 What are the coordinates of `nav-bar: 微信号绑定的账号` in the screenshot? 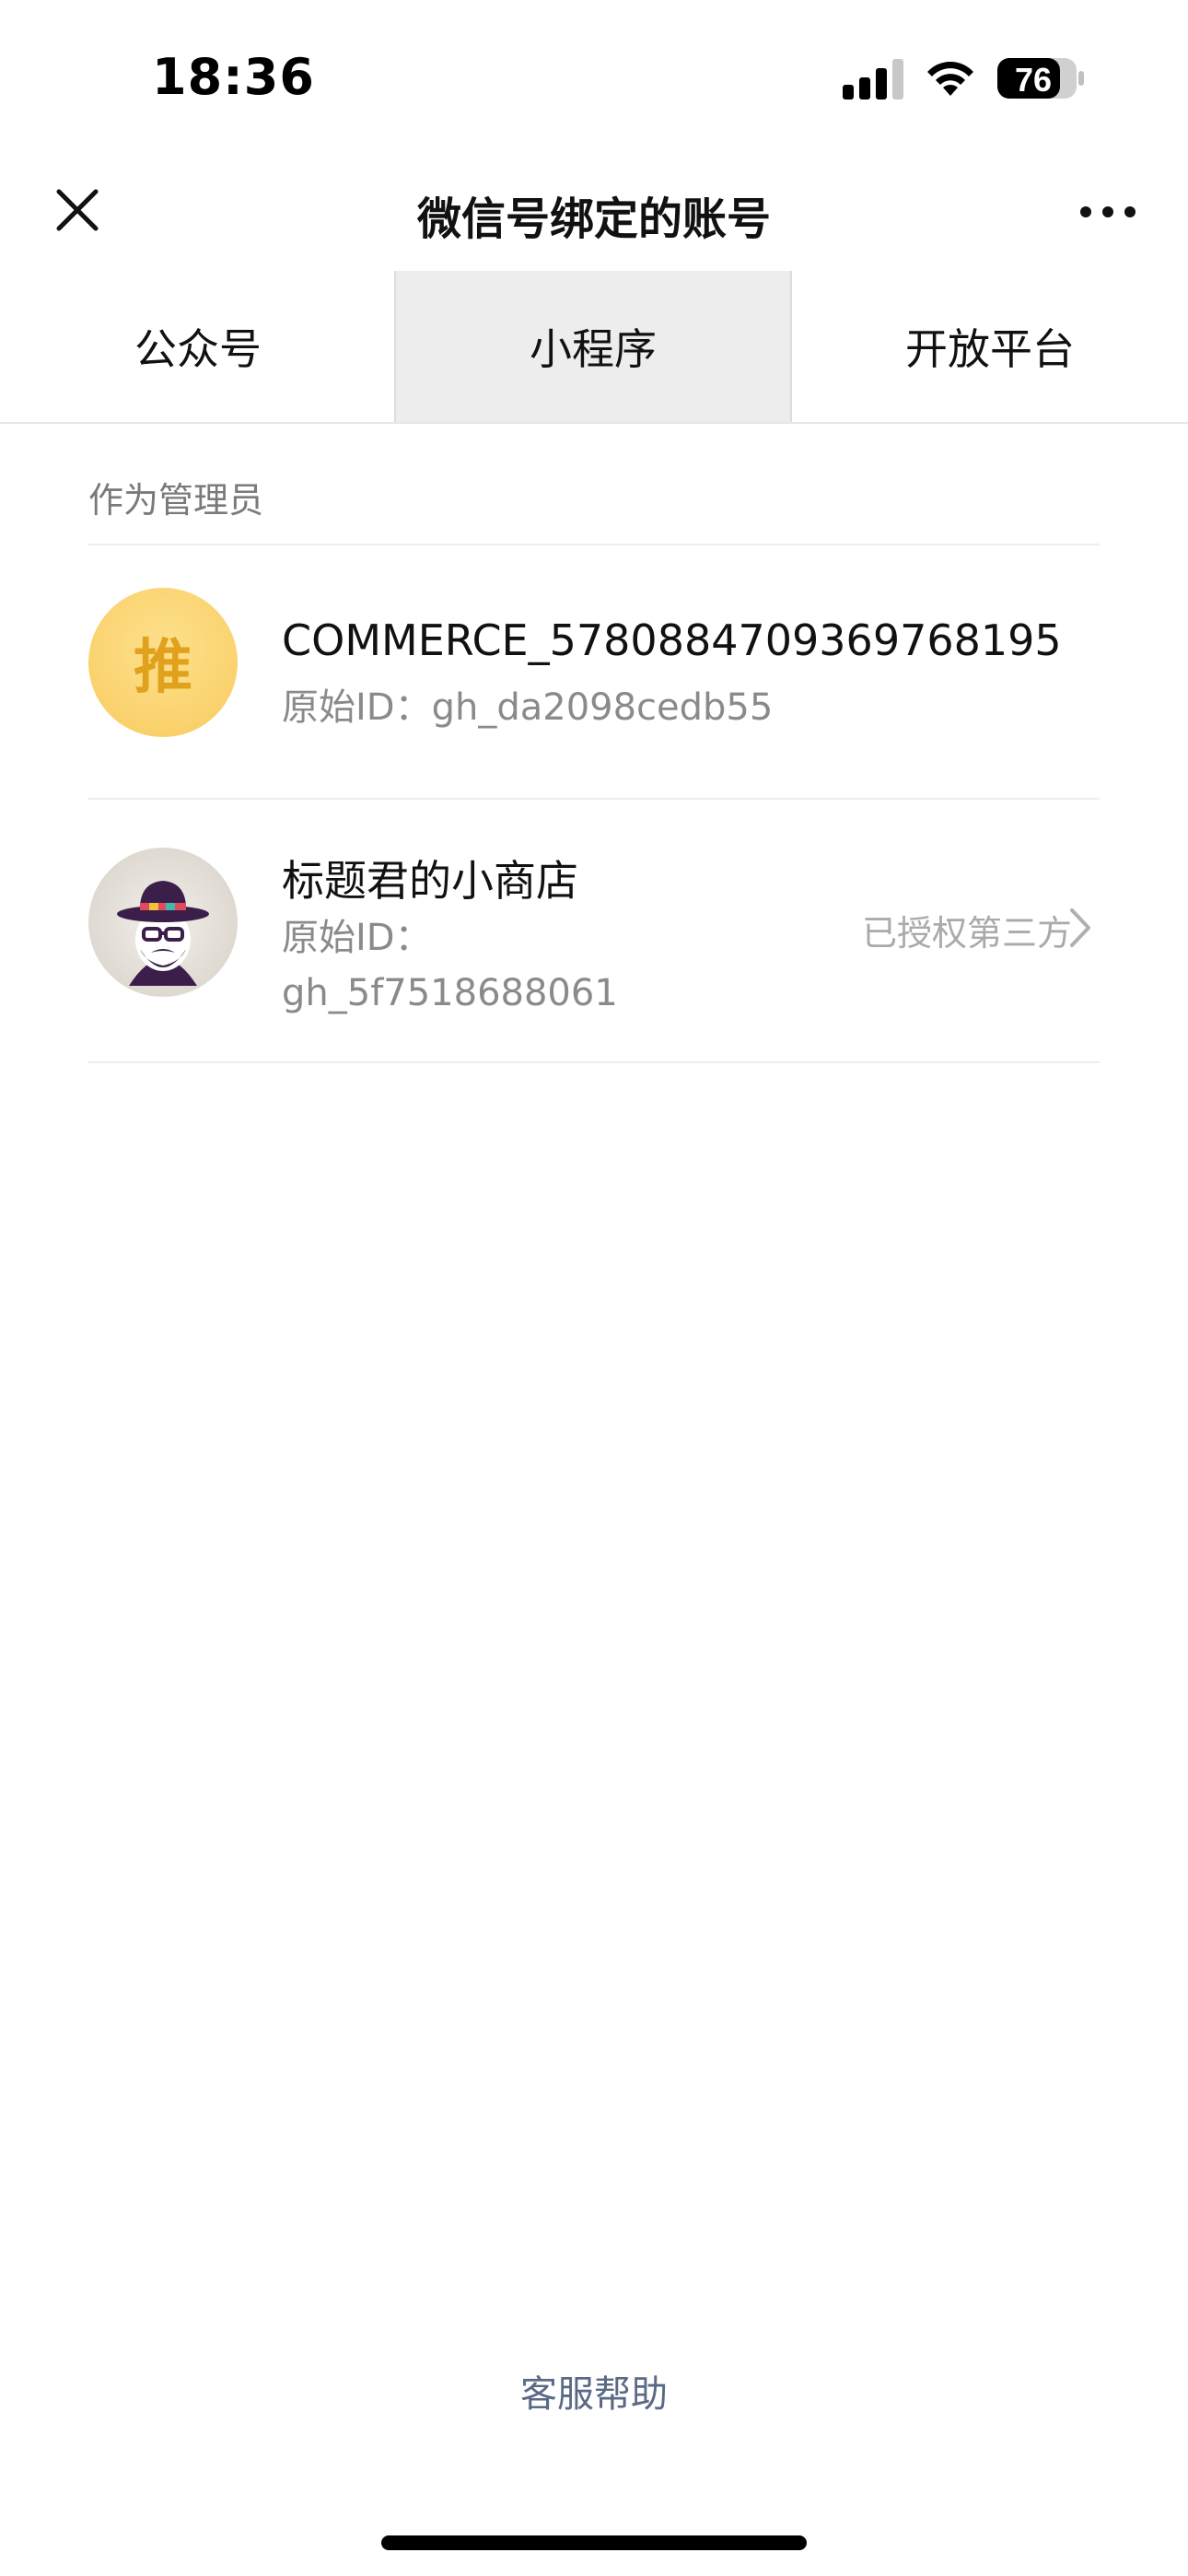 It's located at (594, 214).